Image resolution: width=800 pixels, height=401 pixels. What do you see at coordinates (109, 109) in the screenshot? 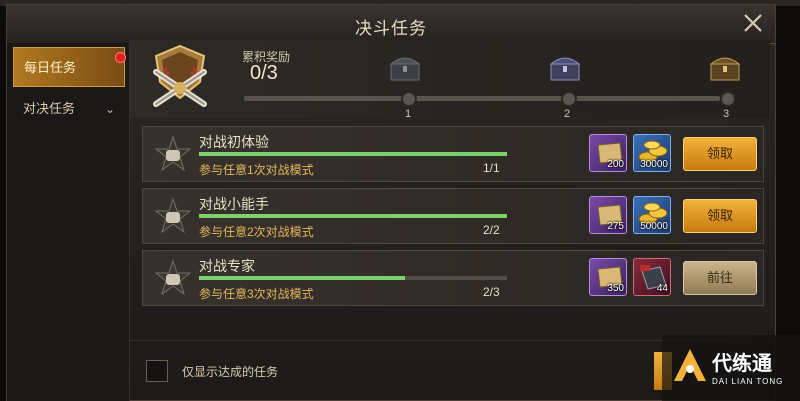
I see `chevron-down-icon: ⌄` at bounding box center [109, 109].